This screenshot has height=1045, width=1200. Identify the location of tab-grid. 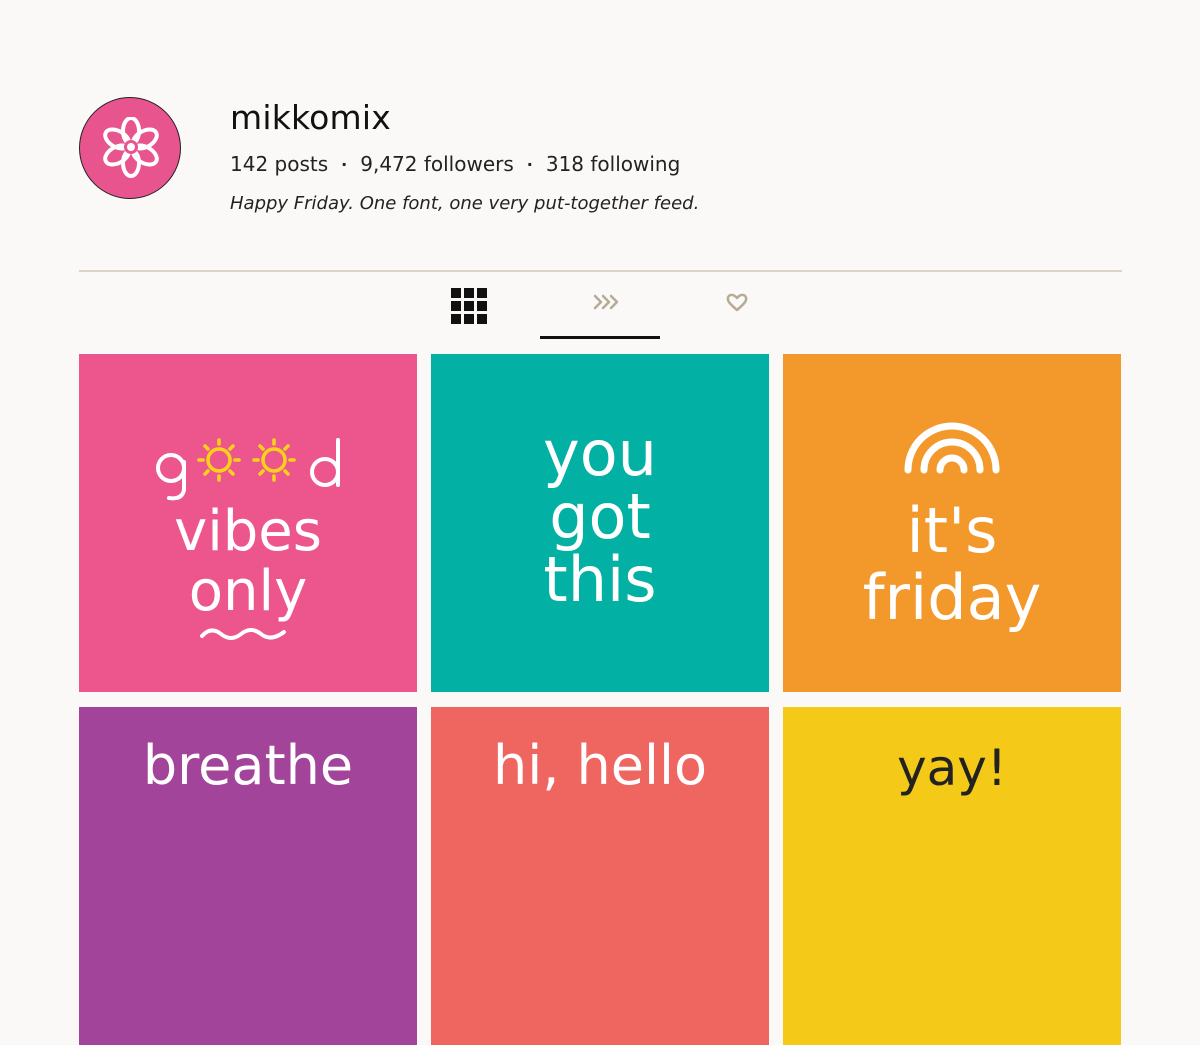
(469, 311).